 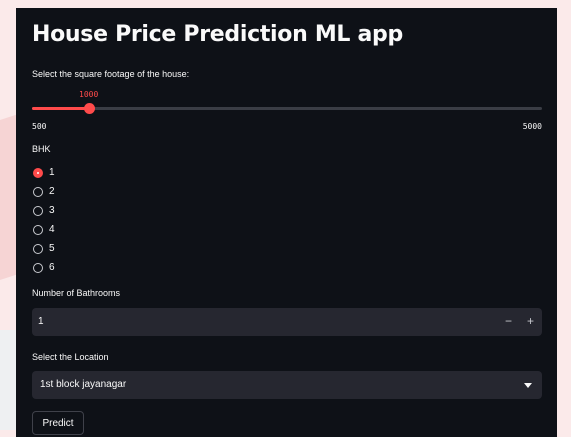 I want to click on bhk-option-label: 4, so click(x=52, y=229).